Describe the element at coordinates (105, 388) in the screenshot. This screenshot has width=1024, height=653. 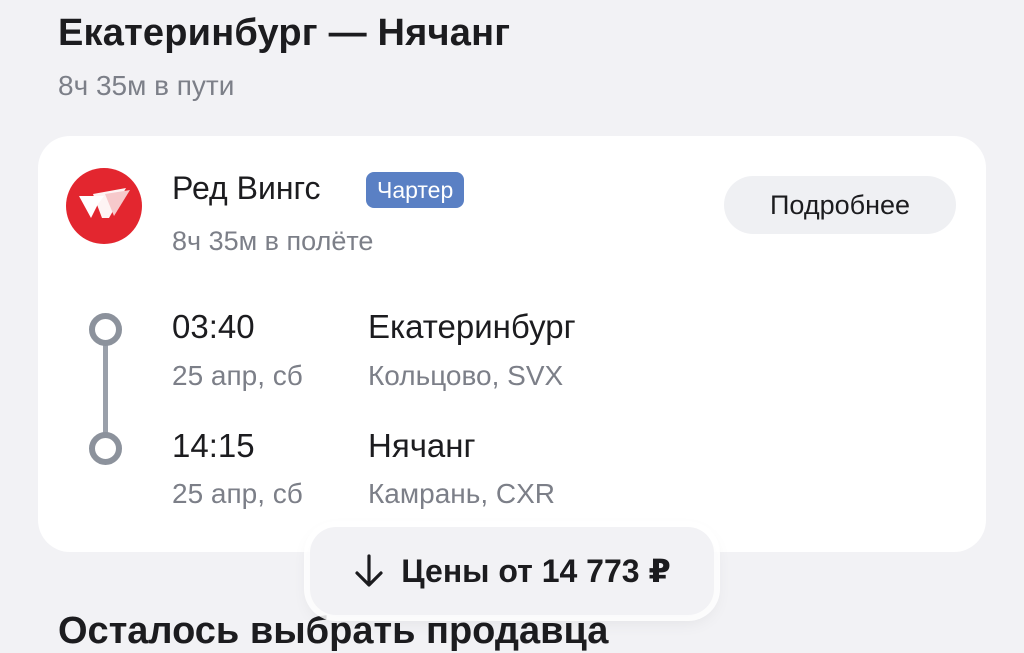
I see `timeline-line` at that location.